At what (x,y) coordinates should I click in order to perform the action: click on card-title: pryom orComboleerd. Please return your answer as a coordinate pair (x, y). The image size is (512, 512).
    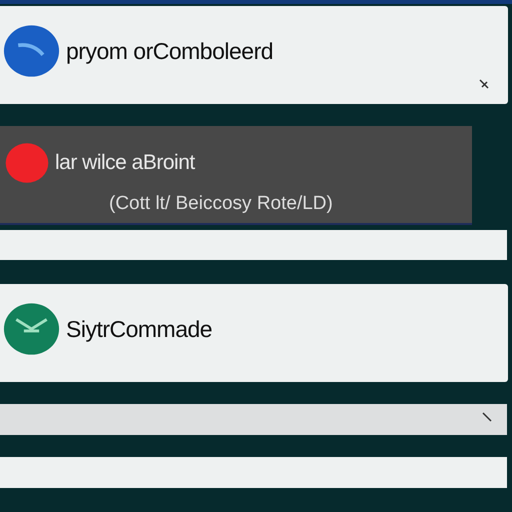
    Looking at the image, I should click on (170, 51).